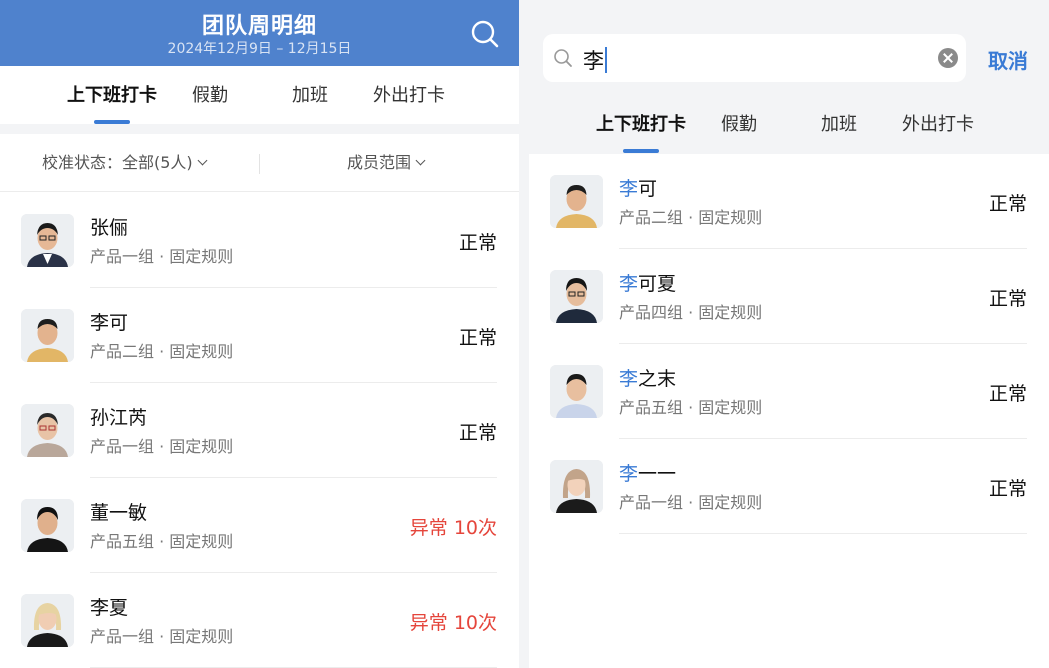  Describe the element at coordinates (259, 430) in the screenshot. I see `list-item: 孙江芮 产品一组 · 固定规则 正常` at that location.